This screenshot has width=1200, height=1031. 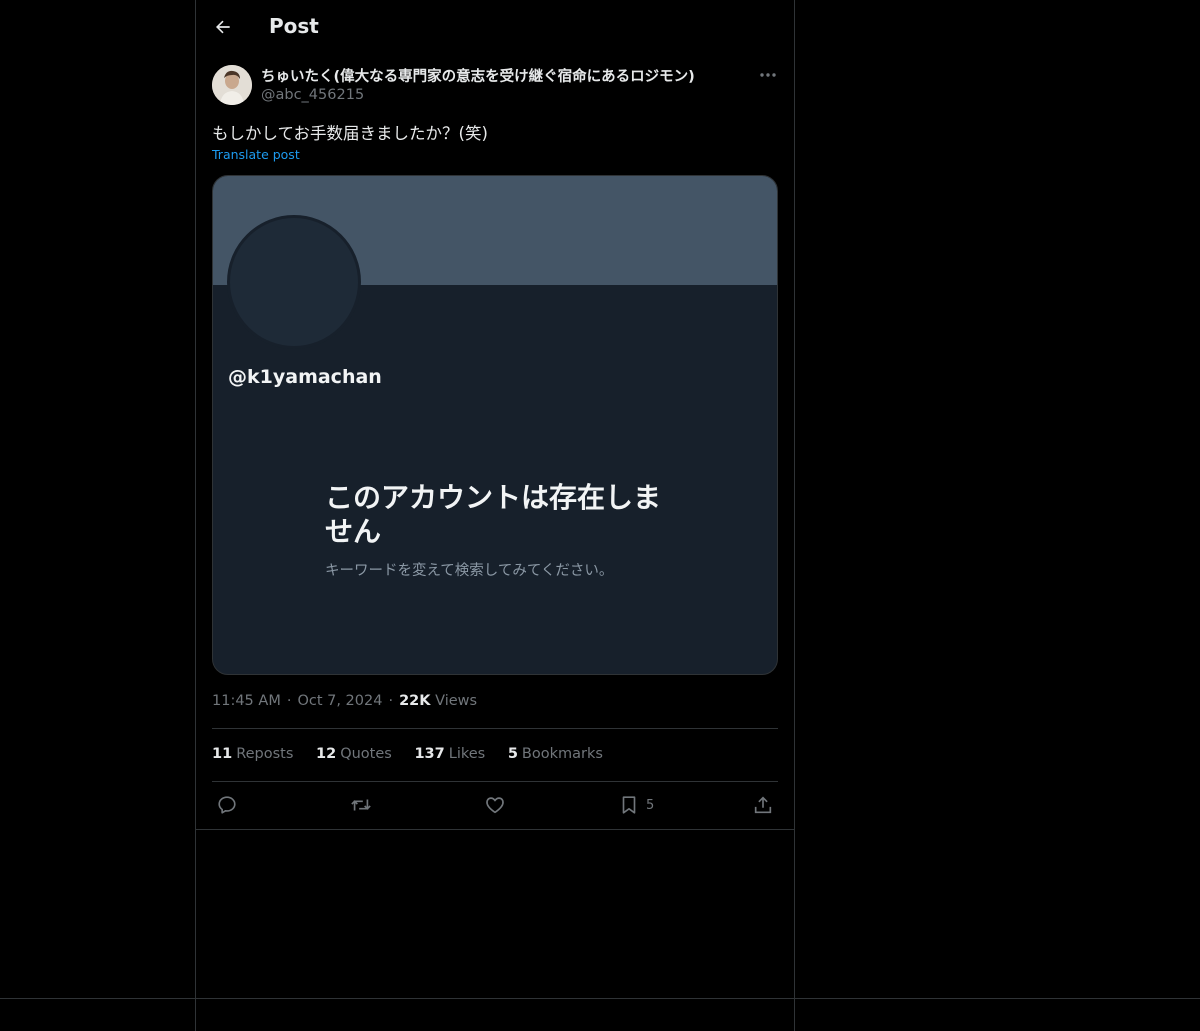 I want to click on post-meta: 11:45 AM · Oct 7, 2024 · 22K Views, so click(x=344, y=701).